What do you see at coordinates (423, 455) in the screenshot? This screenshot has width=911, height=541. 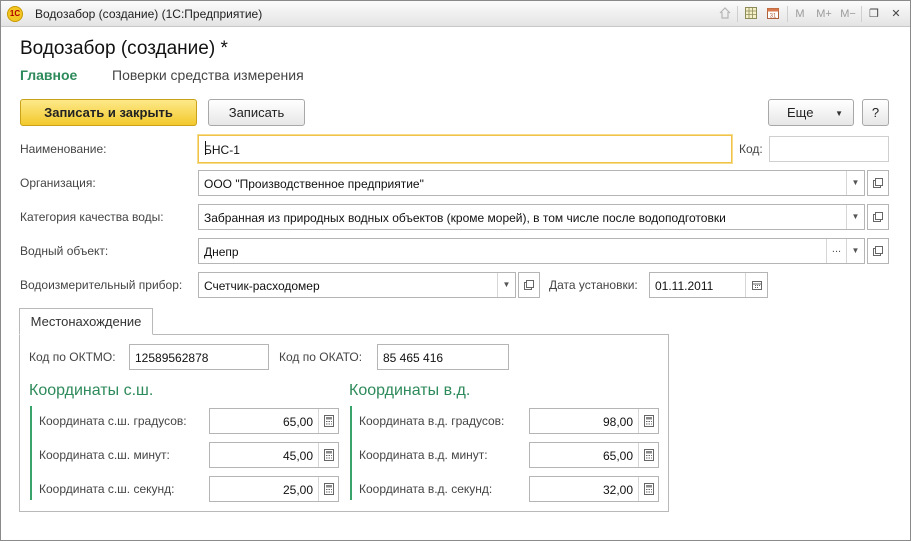 I see `east-minutes-label: Координата в.д. минут:` at bounding box center [423, 455].